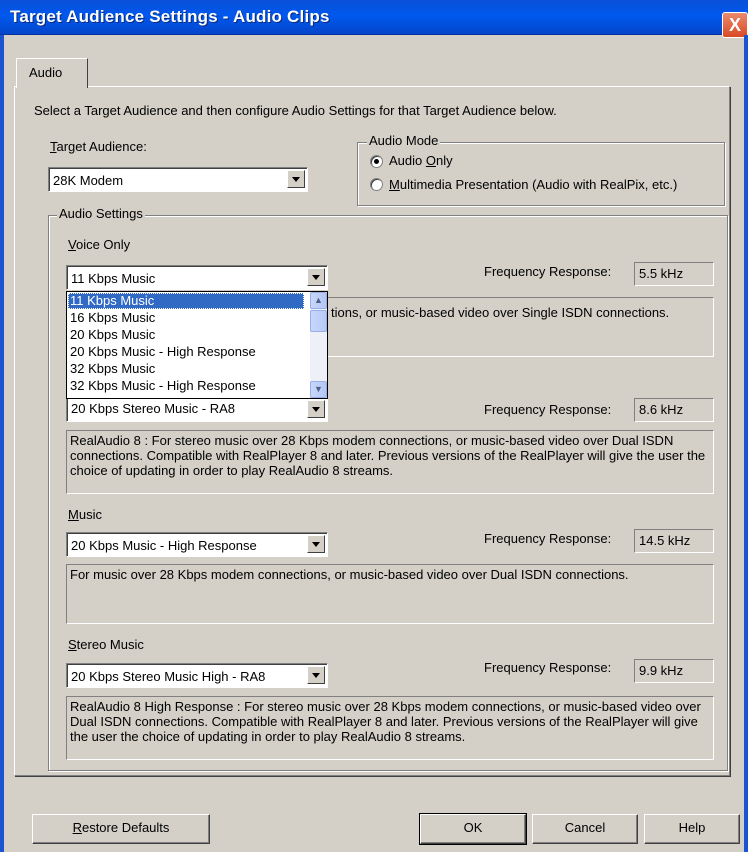 The height and width of the screenshot is (852, 748). I want to click on scroll-down-icon: ▼, so click(318, 389).